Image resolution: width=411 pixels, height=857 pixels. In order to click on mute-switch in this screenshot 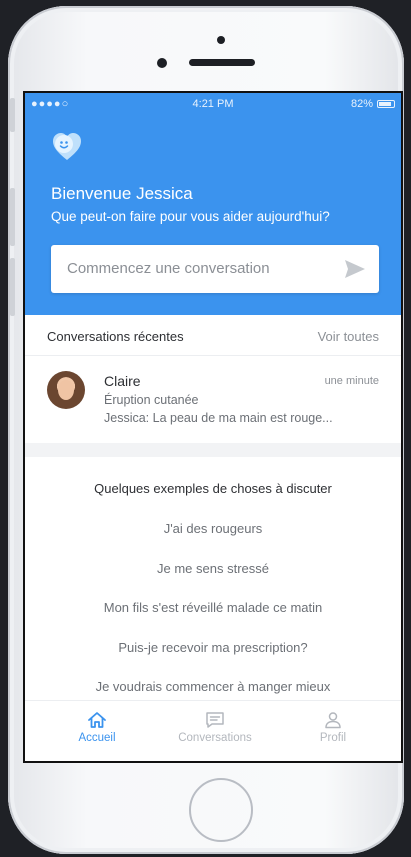, I will do `click(12, 115)`.